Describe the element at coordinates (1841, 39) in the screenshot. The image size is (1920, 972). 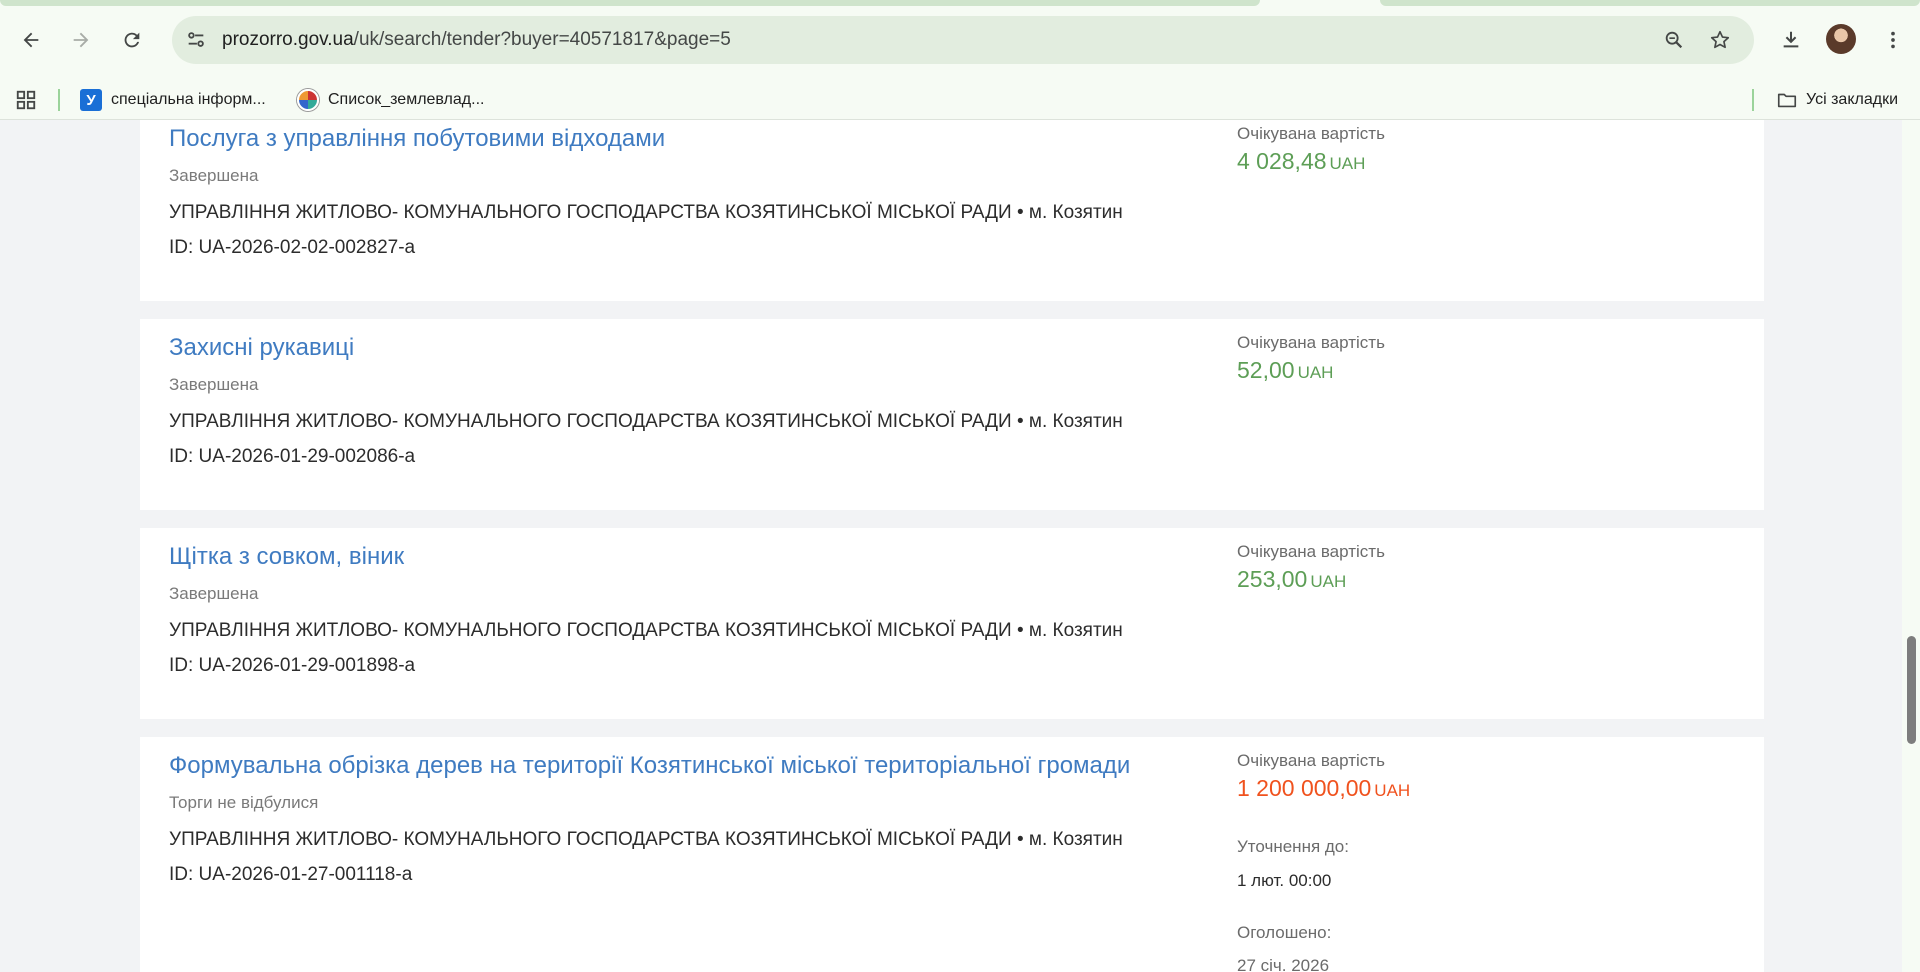
I see `profile-avatar` at that location.